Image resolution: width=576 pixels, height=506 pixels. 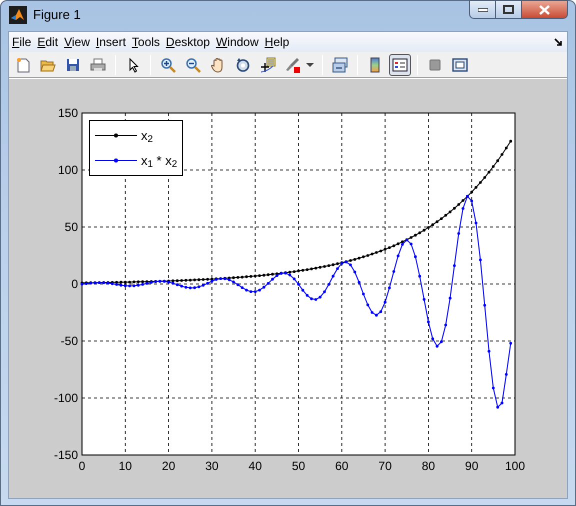 What do you see at coordinates (110, 42) in the screenshot?
I see `menu-item: Insert` at bounding box center [110, 42].